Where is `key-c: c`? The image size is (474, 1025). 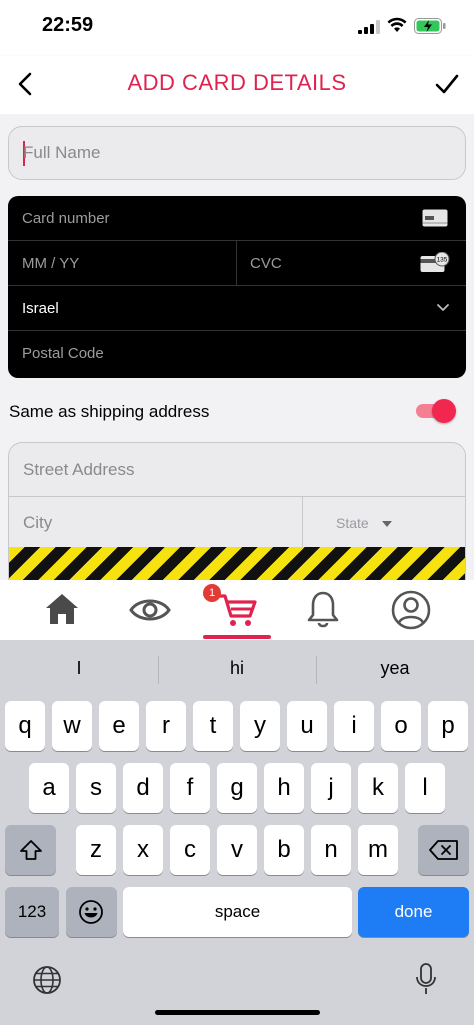
key-c: c is located at coordinates (190, 850).